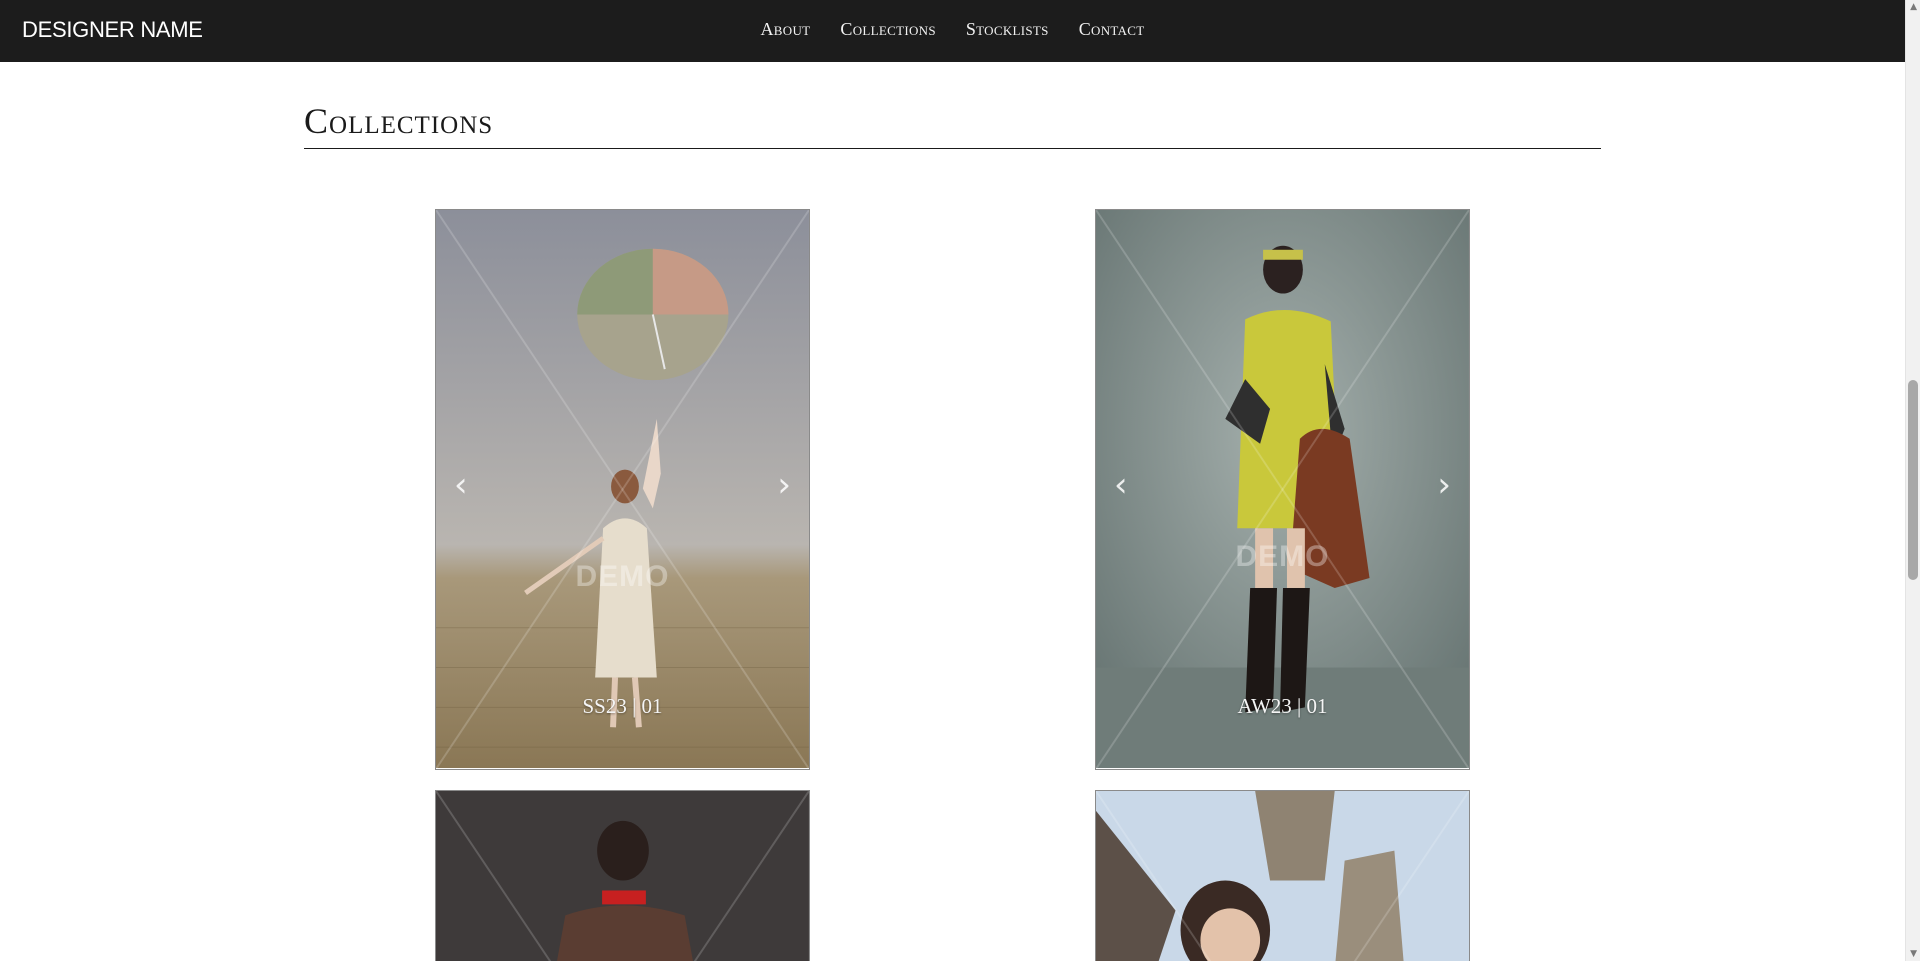  What do you see at coordinates (1007, 29) in the screenshot?
I see `nav-link-stocklists: Stocklists` at bounding box center [1007, 29].